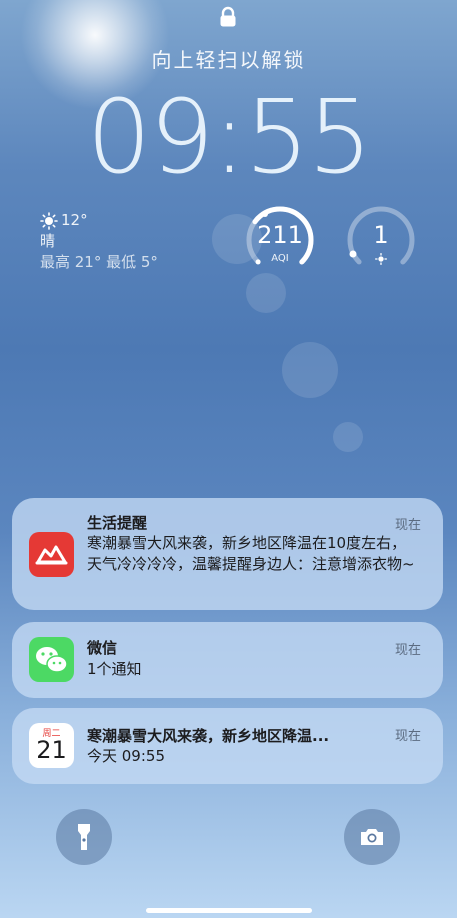  Describe the element at coordinates (229, 910) in the screenshot. I see `home-indicator` at that location.